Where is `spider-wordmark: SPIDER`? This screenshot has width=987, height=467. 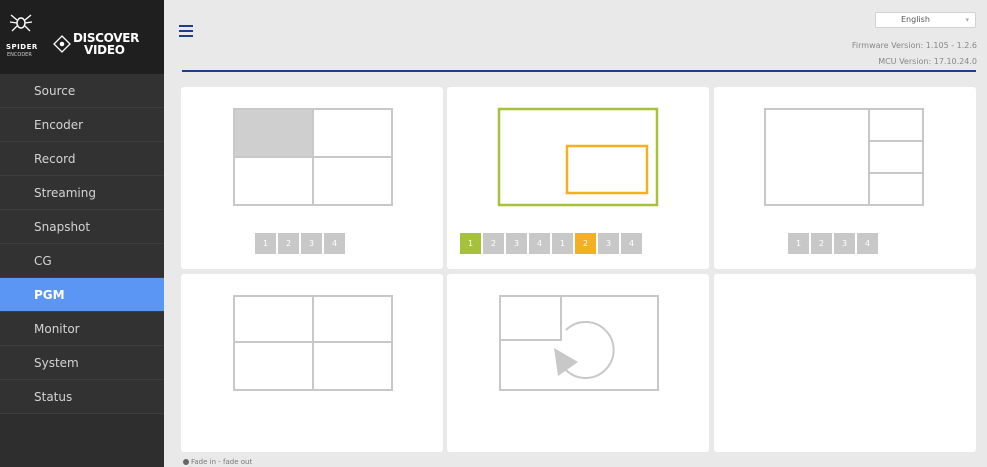
spider-wordmark: SPIDER is located at coordinates (22, 47).